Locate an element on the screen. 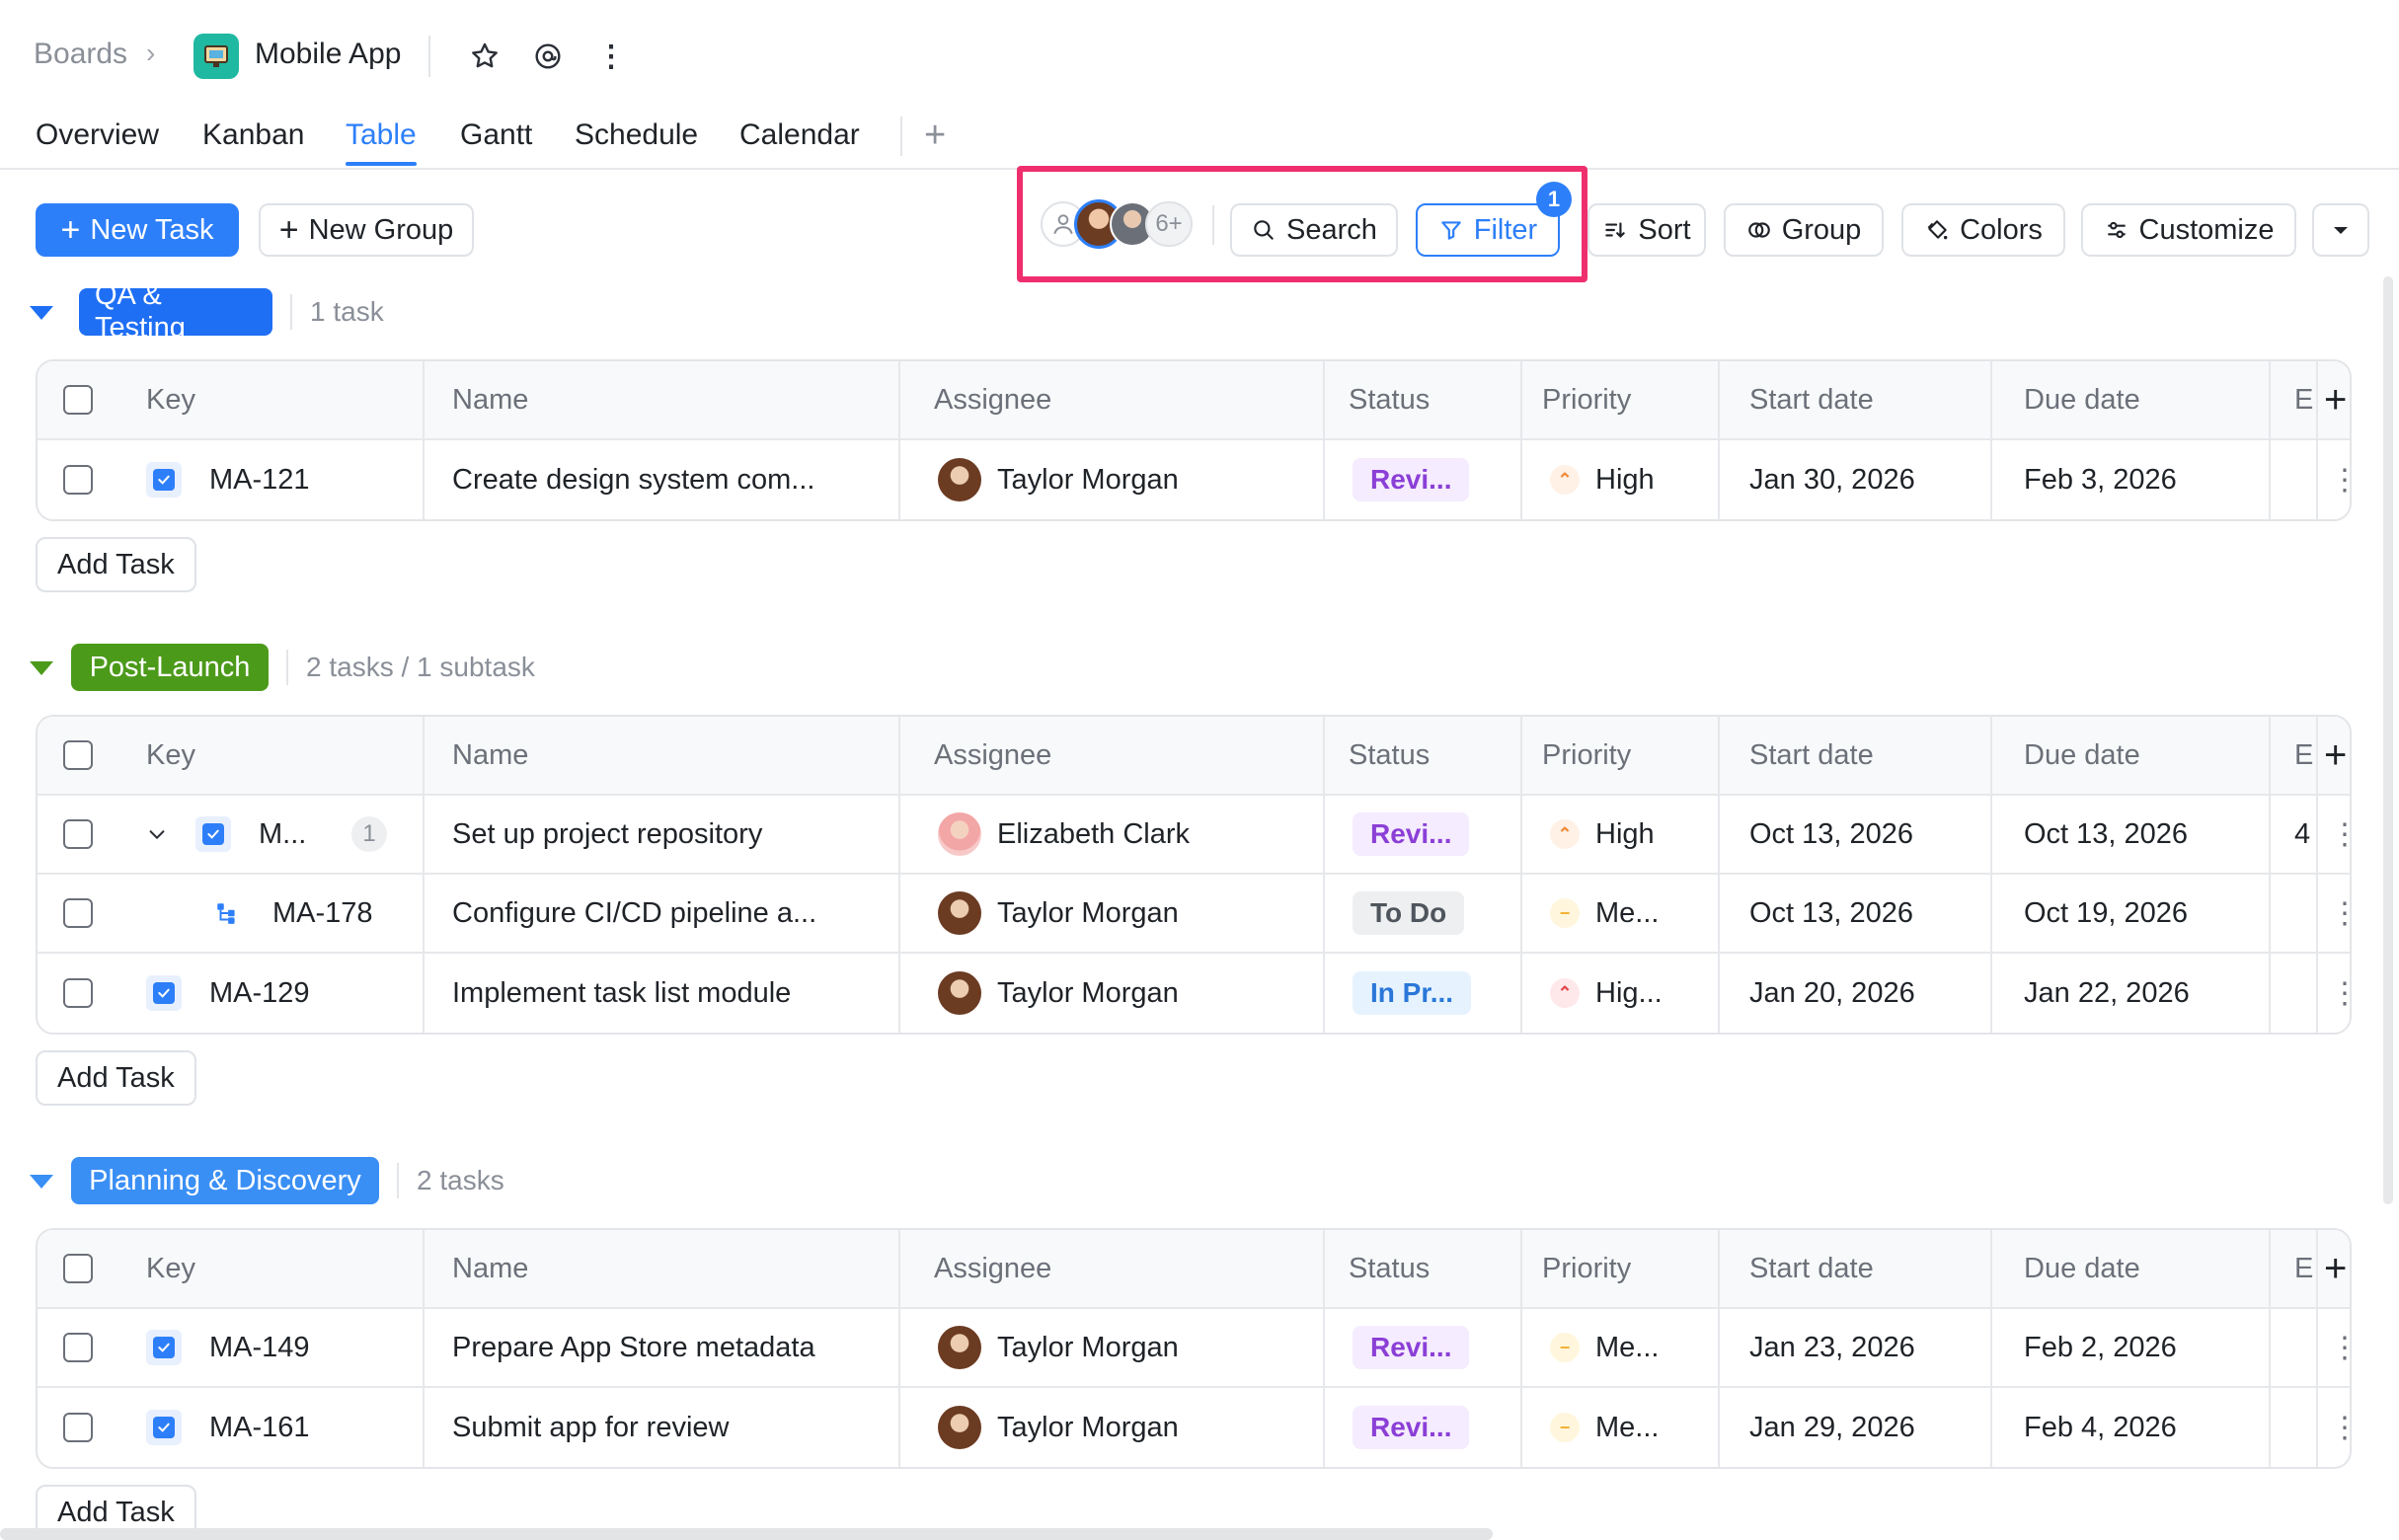 Image resolution: width=2399 pixels, height=1540 pixels. add-view-icon: + is located at coordinates (935, 136).